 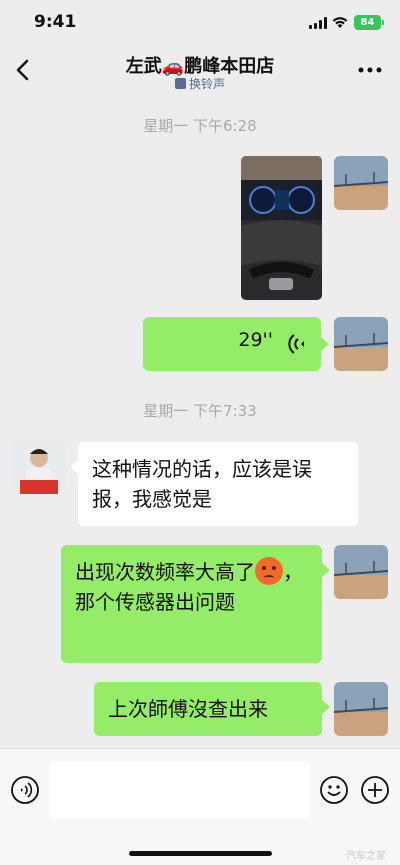 I want to click on contact-avatar, so click(x=39, y=467).